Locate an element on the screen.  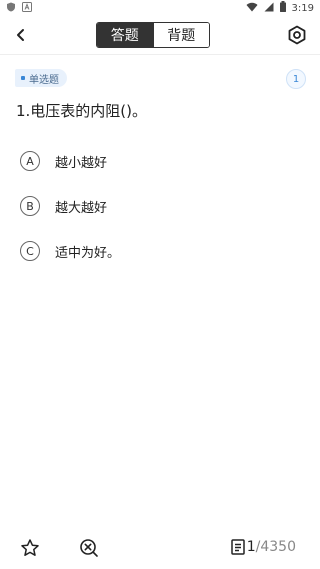
close-circle-search-icon is located at coordinates (89, 548).